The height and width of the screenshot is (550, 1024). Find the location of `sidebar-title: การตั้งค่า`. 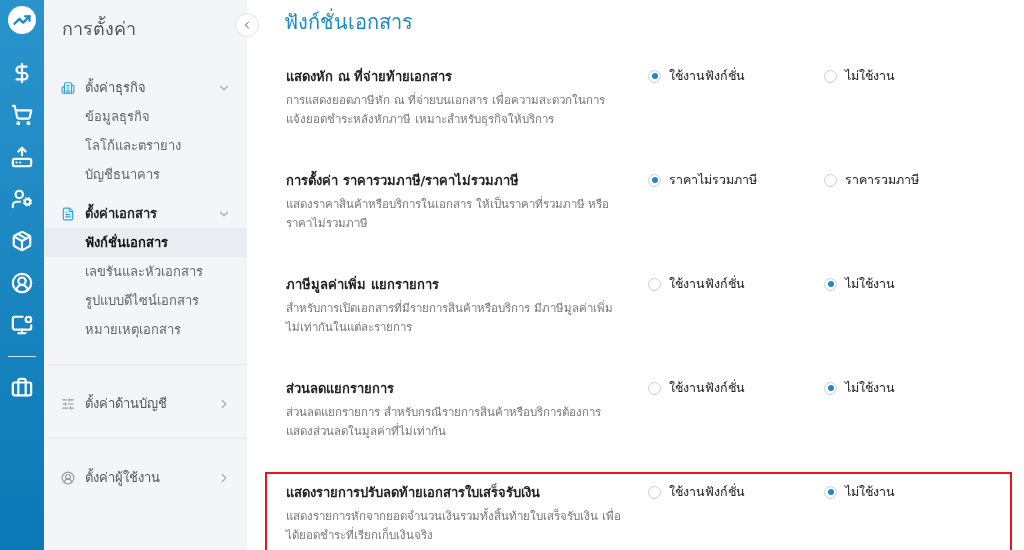

sidebar-title: การตั้งค่า is located at coordinates (99, 28).